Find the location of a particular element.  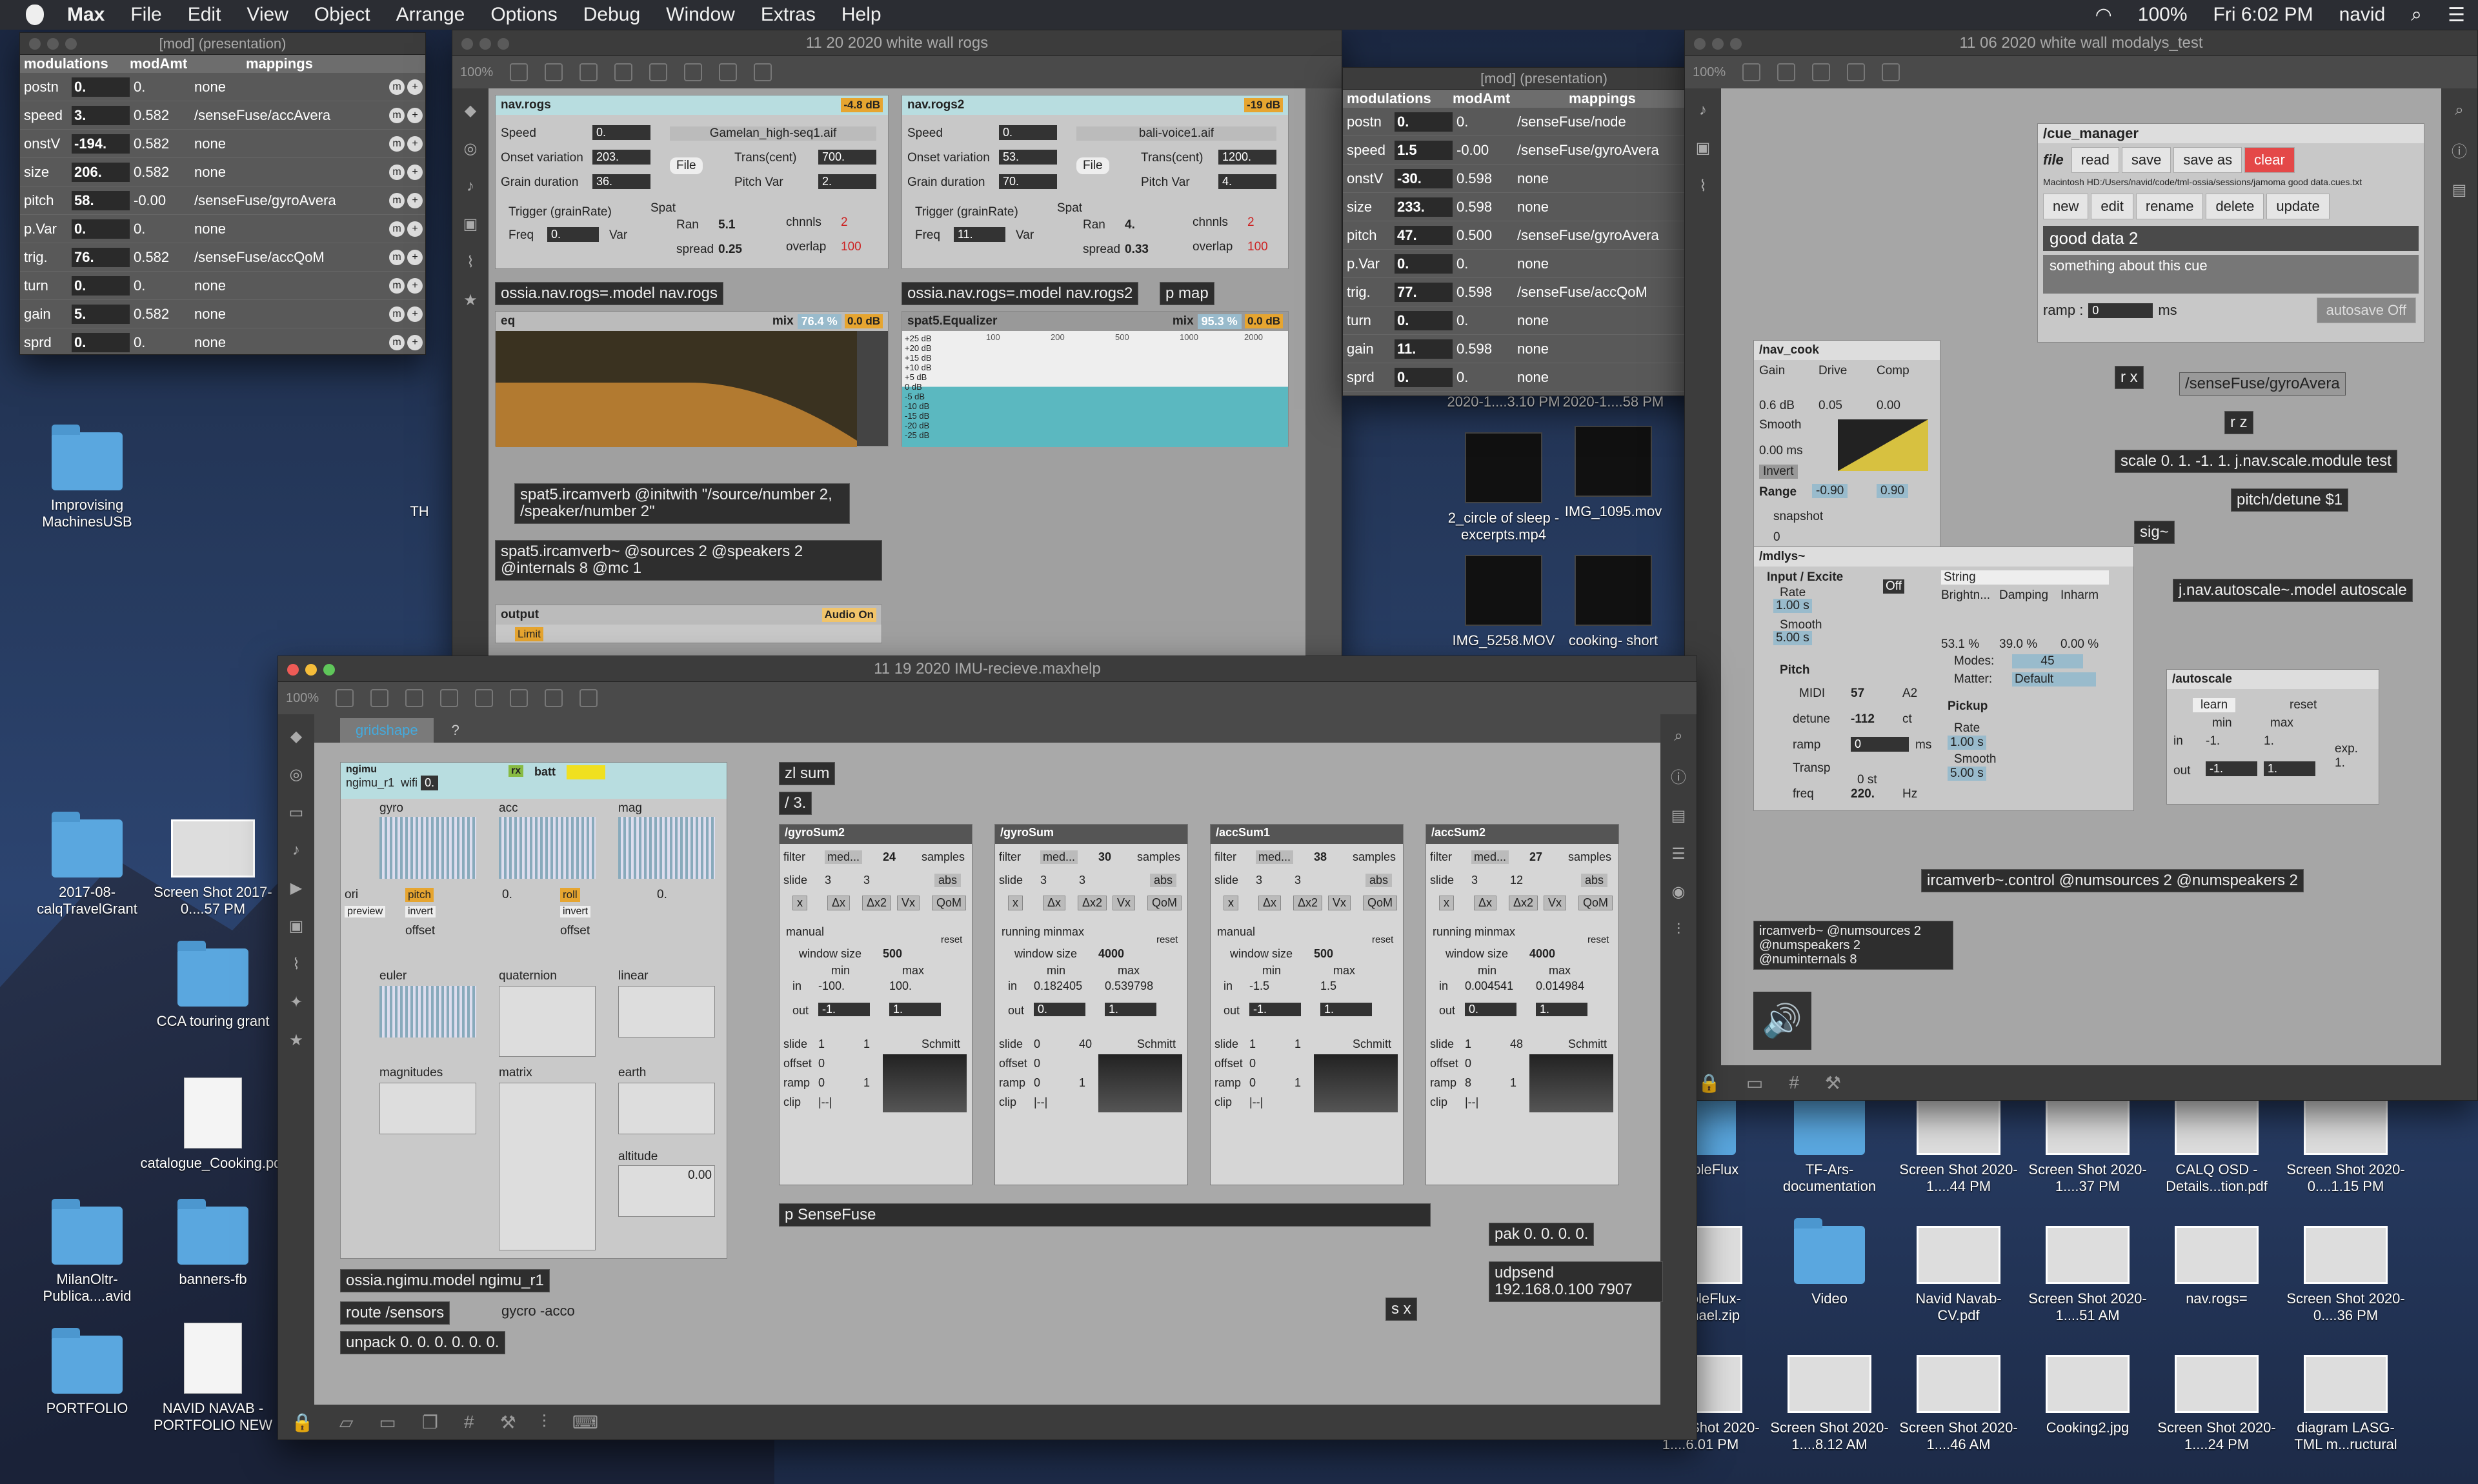

cube-icon: ◆ is located at coordinates (296, 736).